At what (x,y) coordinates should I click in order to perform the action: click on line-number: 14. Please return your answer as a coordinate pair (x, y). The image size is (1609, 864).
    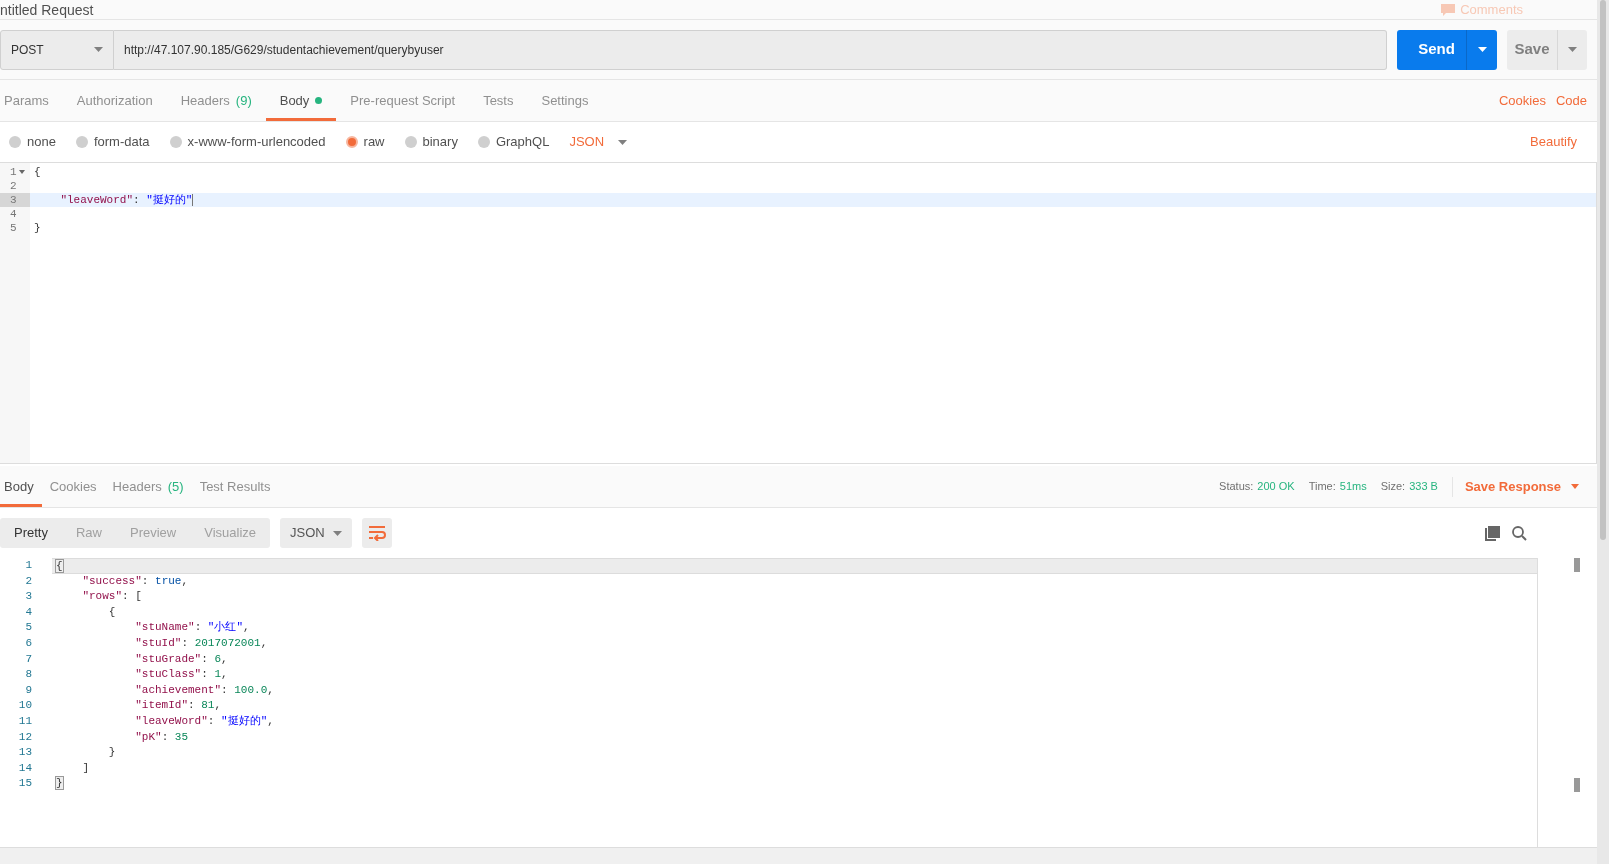
    Looking at the image, I should click on (25, 768).